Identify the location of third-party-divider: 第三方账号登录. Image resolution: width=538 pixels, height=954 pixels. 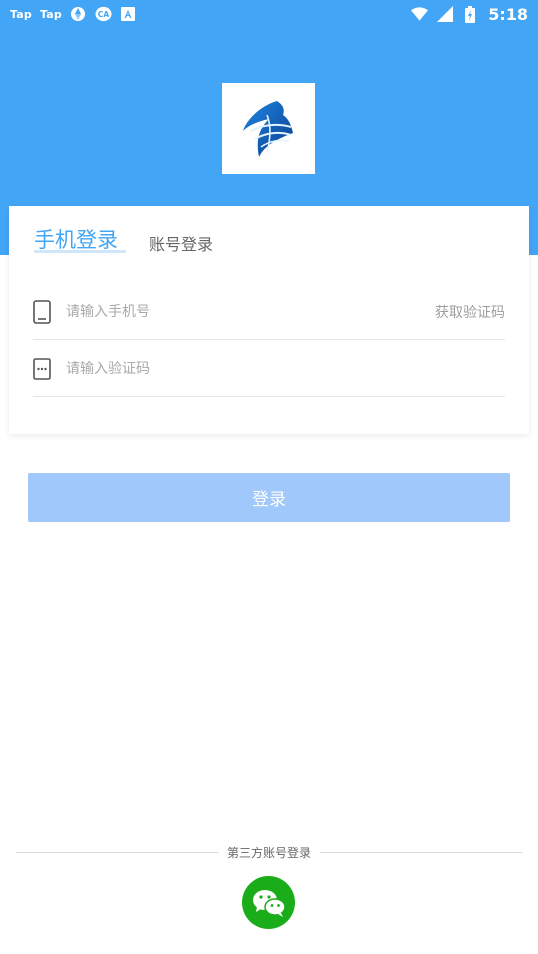
(269, 852).